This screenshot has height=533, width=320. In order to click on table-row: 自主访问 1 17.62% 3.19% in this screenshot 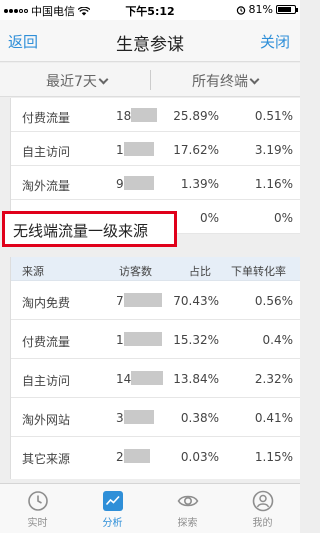, I will do `click(155, 149)`.